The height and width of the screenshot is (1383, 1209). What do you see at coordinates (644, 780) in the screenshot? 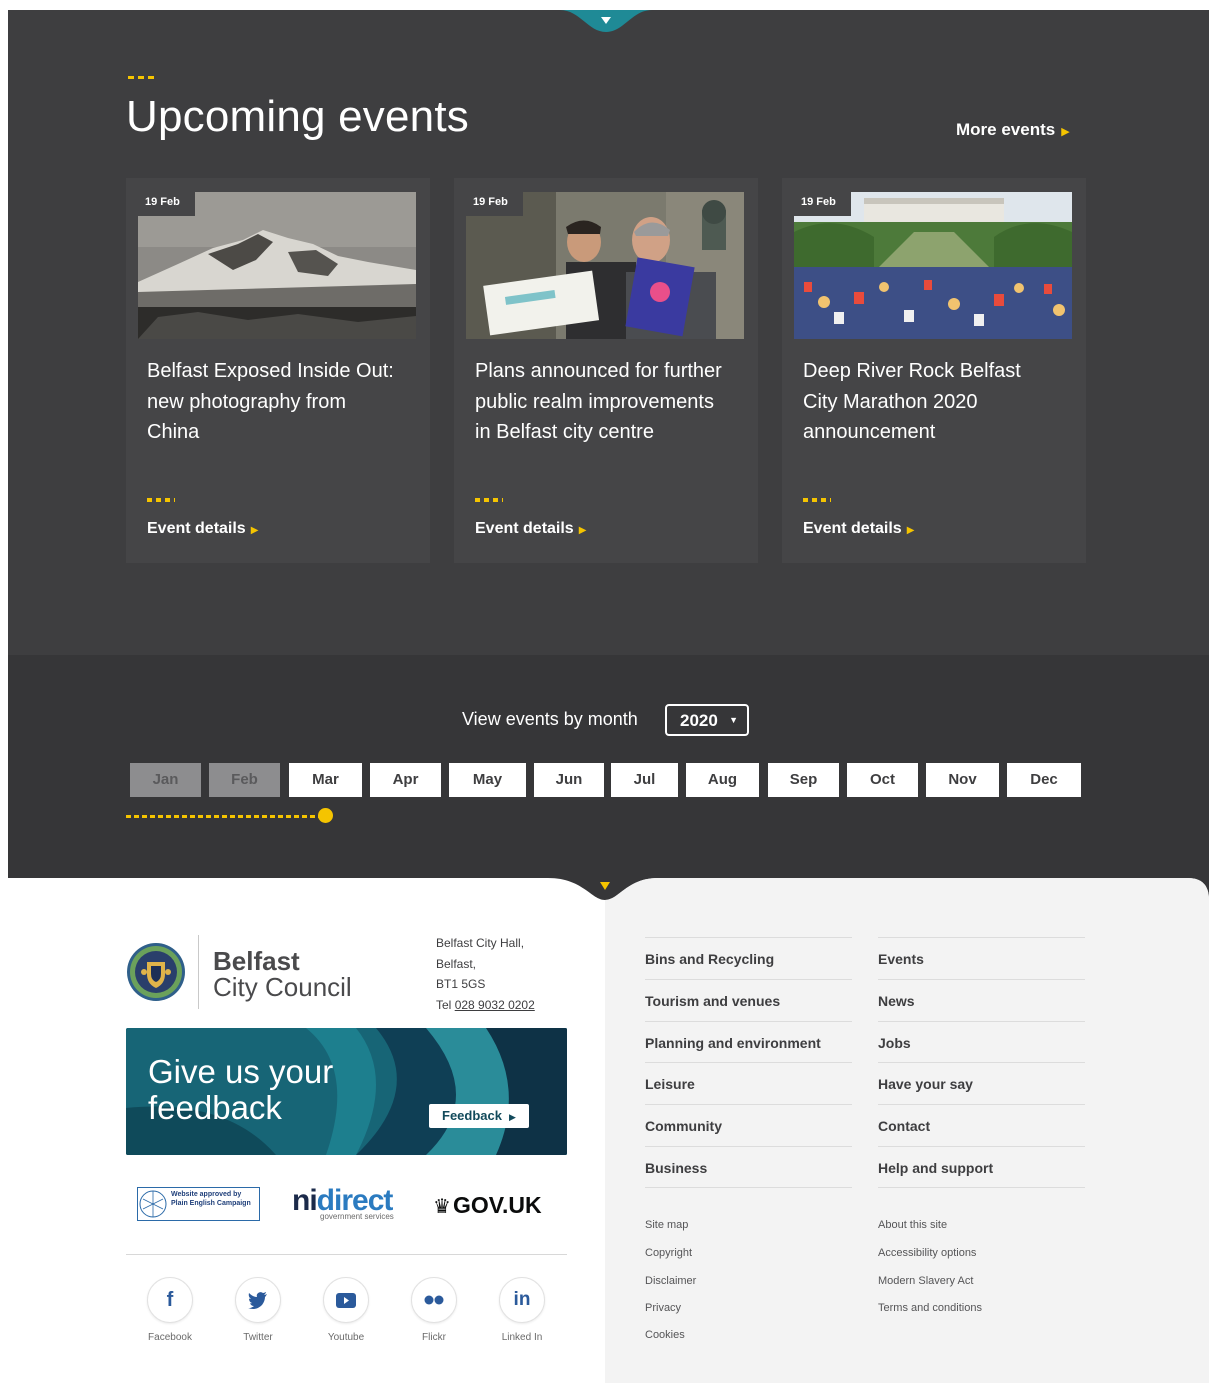
I see `month-button-jul: Jul` at bounding box center [644, 780].